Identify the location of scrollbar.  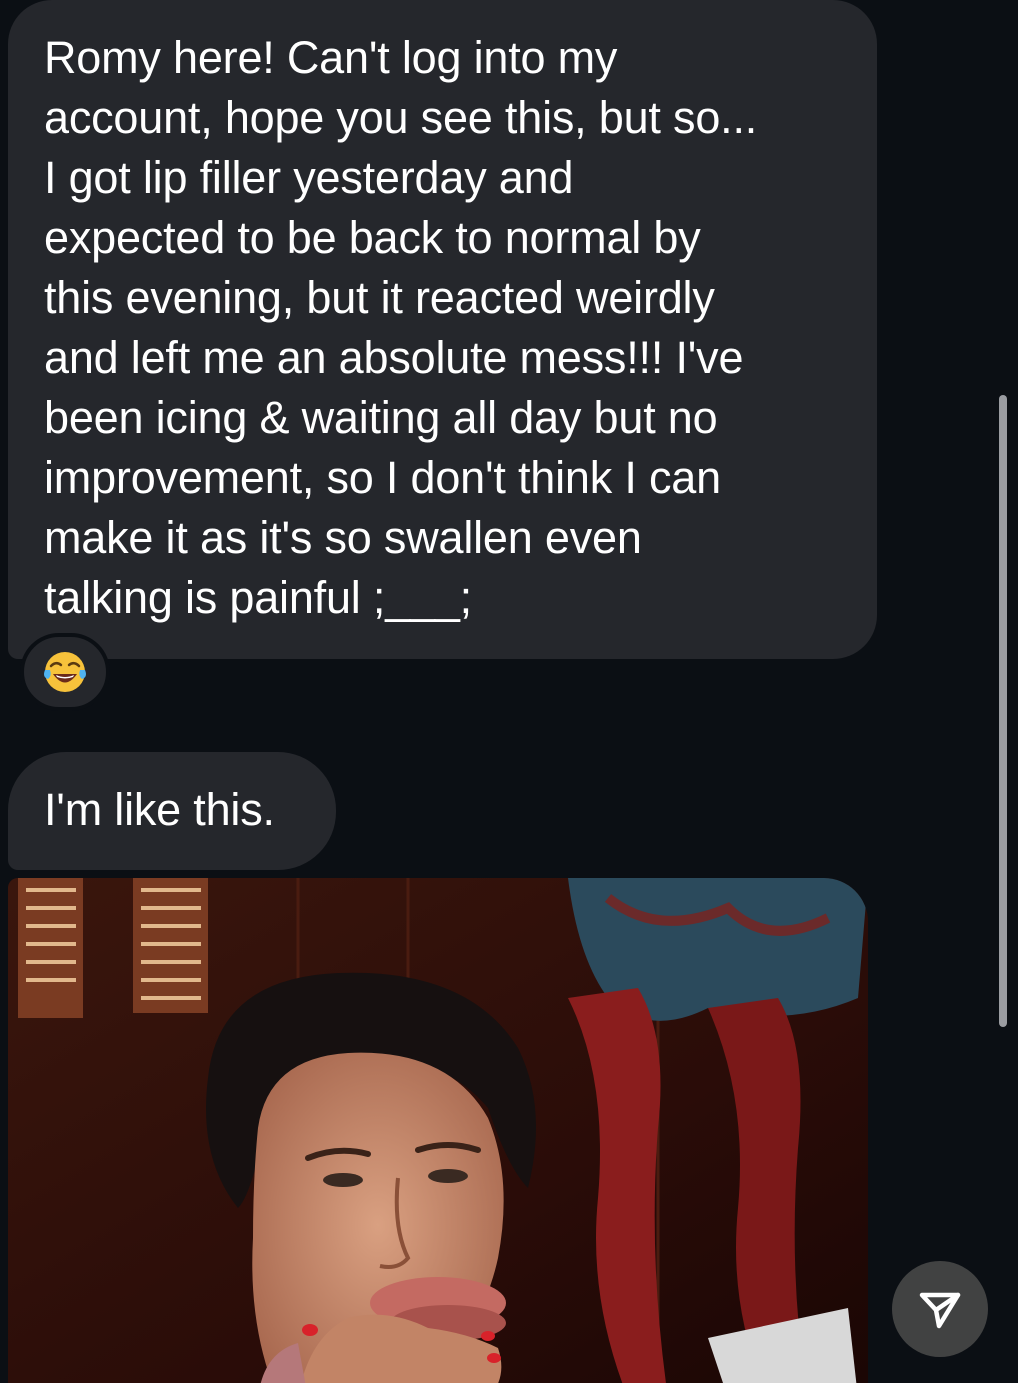
(1003, 711).